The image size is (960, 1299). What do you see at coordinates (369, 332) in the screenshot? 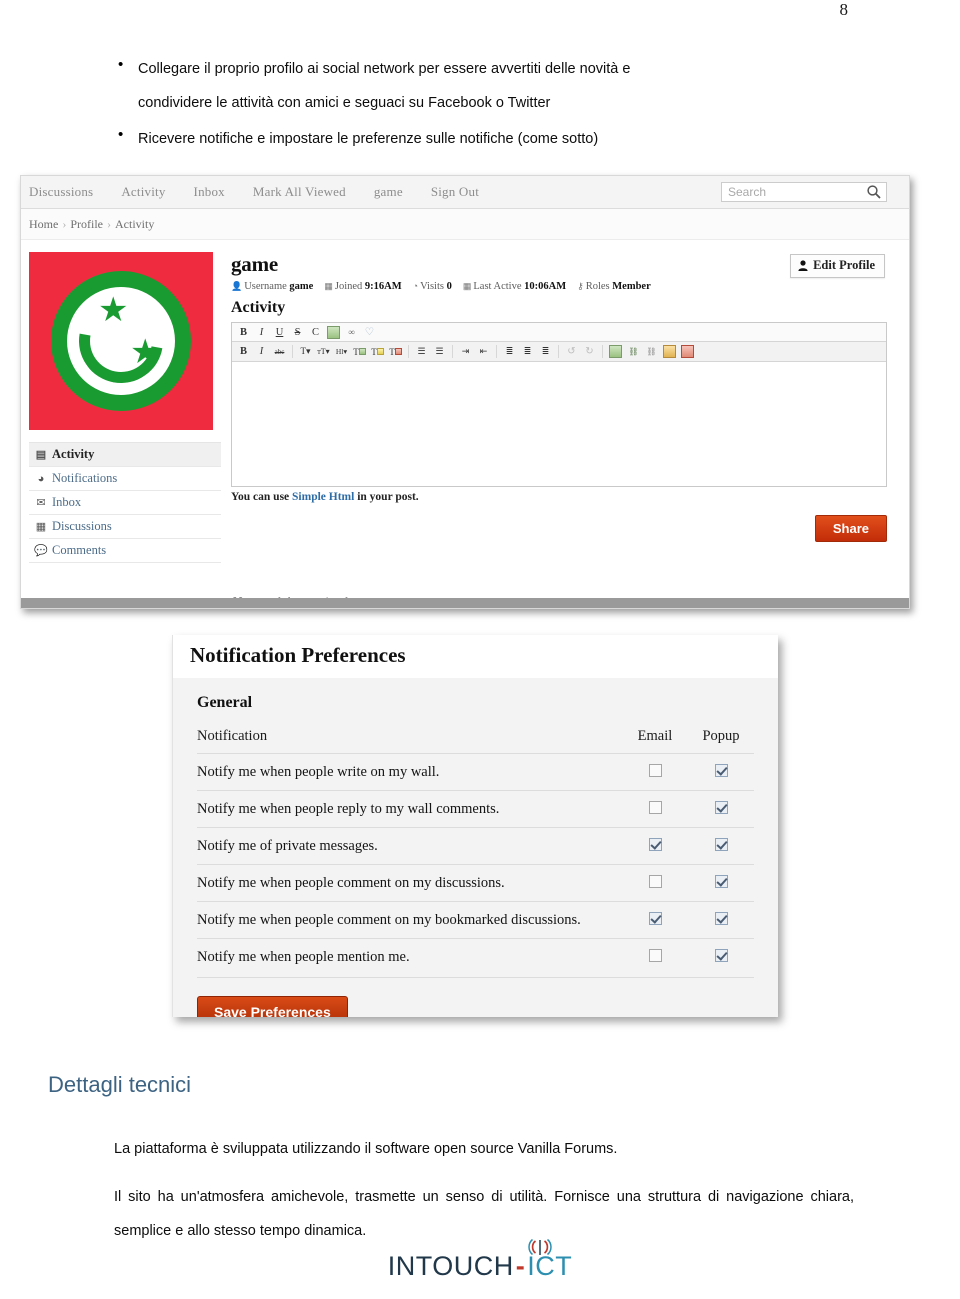
I see `quote-icon: ♡` at bounding box center [369, 332].